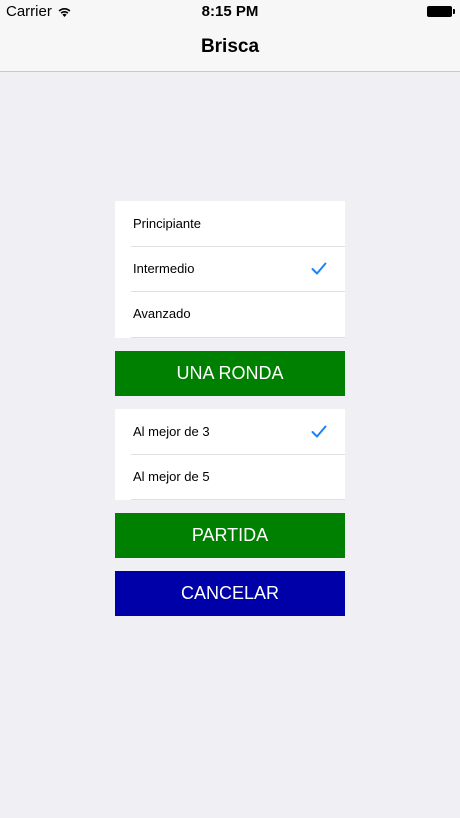 The width and height of the screenshot is (460, 818). I want to click on page-title: Brisca, so click(230, 46).